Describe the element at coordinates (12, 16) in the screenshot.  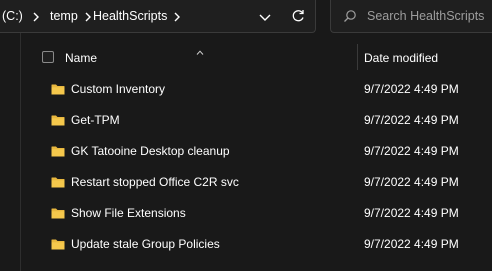
I see `breadcrumb-item-drive: (C:)` at that location.